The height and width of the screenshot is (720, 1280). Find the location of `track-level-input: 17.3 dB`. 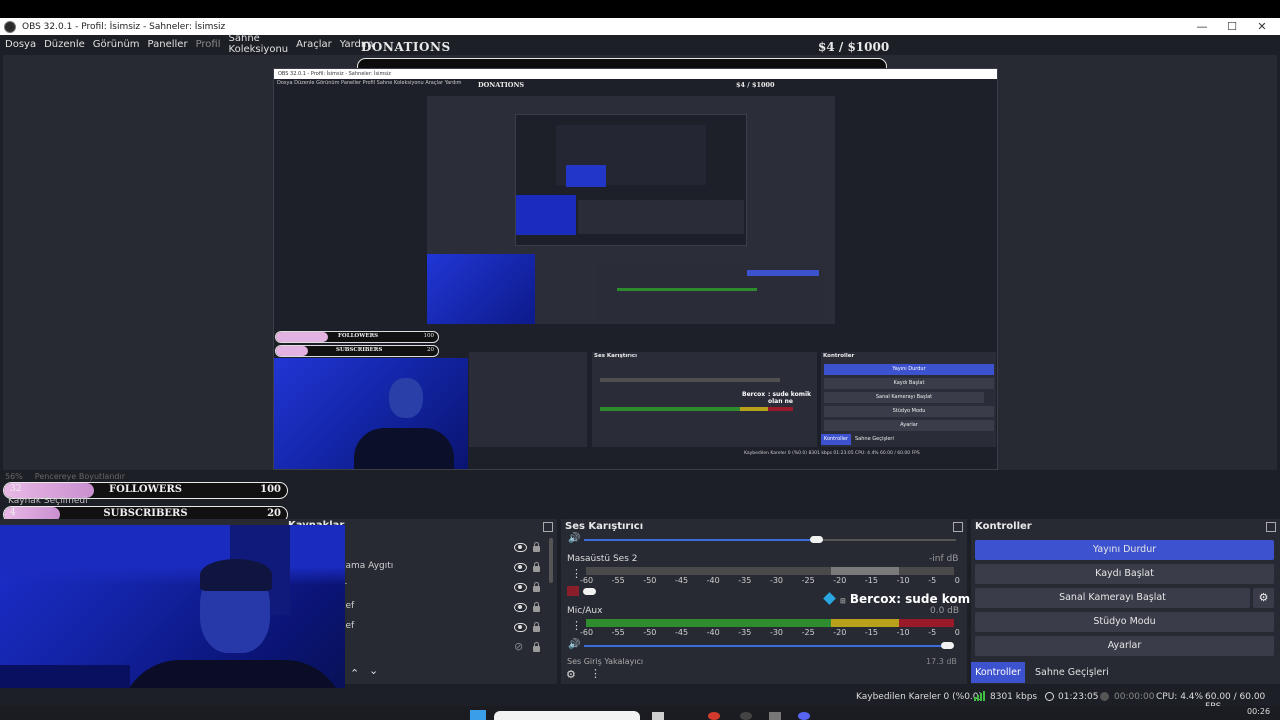

track-level-input: 17.3 dB is located at coordinates (941, 661).